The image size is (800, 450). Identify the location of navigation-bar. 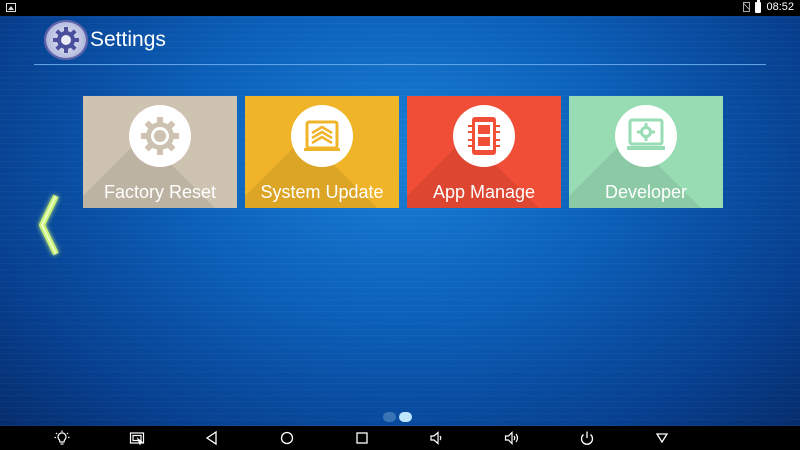
(400, 438).